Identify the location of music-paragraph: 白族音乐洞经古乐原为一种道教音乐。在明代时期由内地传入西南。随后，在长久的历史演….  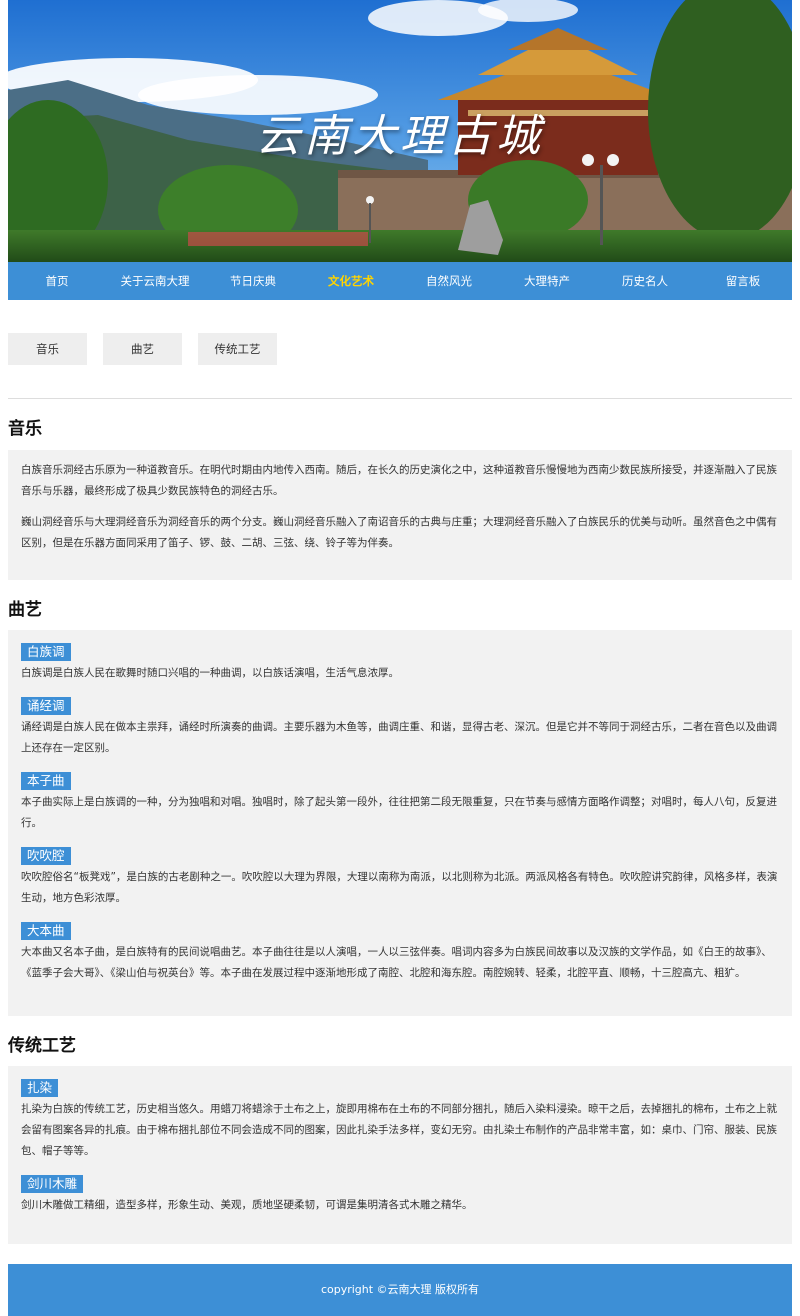
(399, 480).